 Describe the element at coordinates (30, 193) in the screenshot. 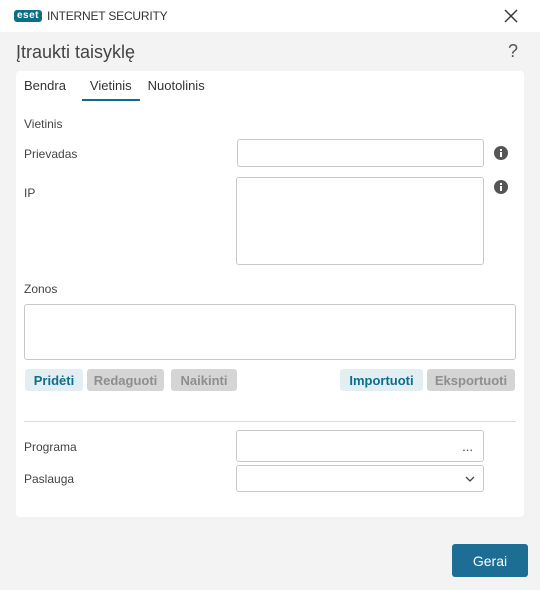

I see `ip-label: IP` at that location.